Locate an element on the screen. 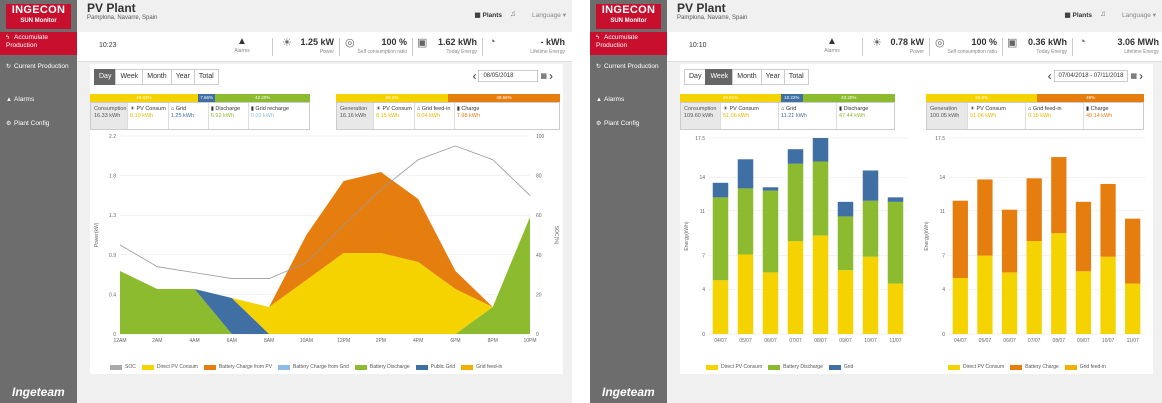 This screenshot has width=1162, height=403. calendar-icon: ▣ is located at coordinates (1012, 43).